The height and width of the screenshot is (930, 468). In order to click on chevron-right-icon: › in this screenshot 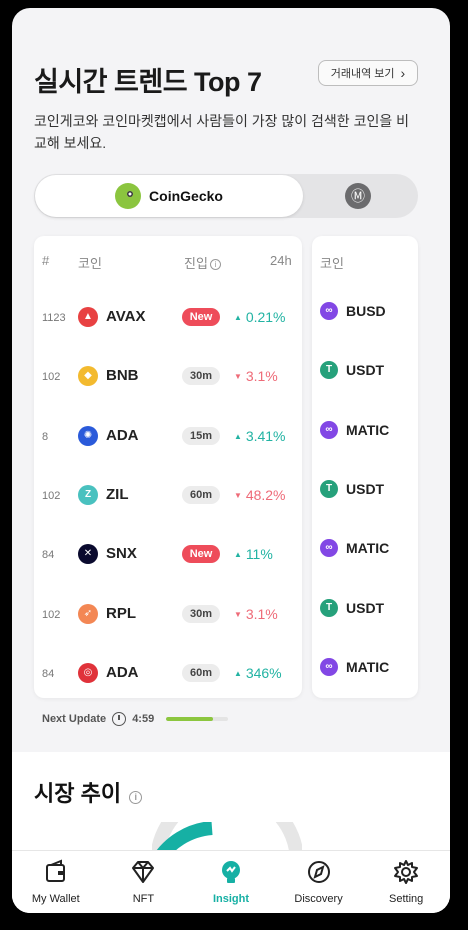, I will do `click(403, 73)`.